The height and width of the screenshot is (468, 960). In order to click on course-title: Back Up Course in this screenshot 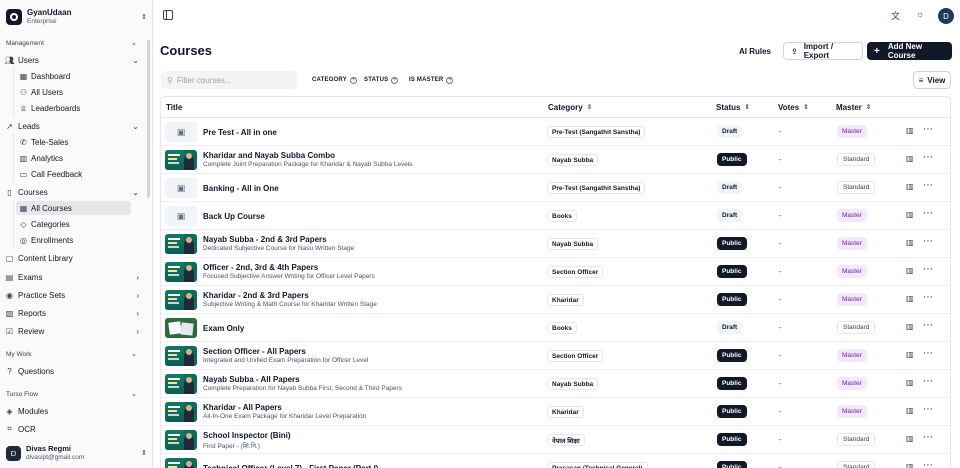, I will do `click(234, 216)`.